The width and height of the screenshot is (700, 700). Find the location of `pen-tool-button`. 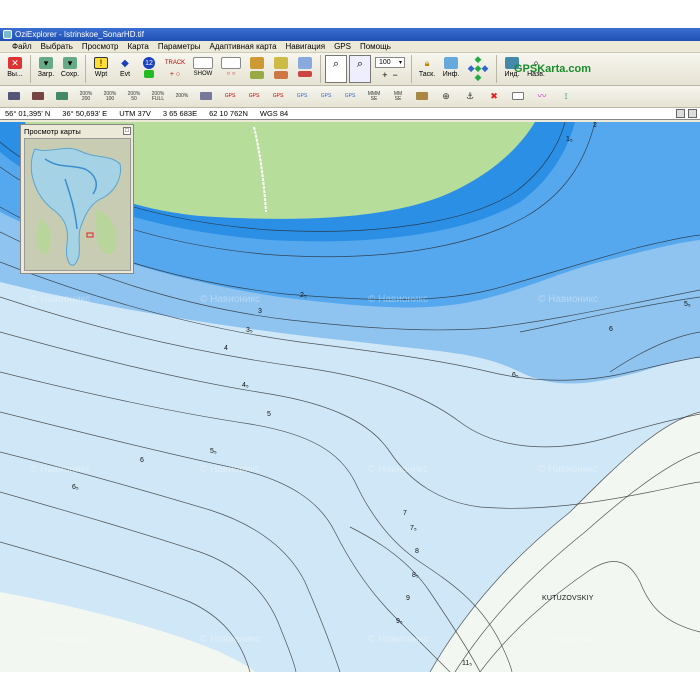

pen-tool-button is located at coordinates (422, 97).